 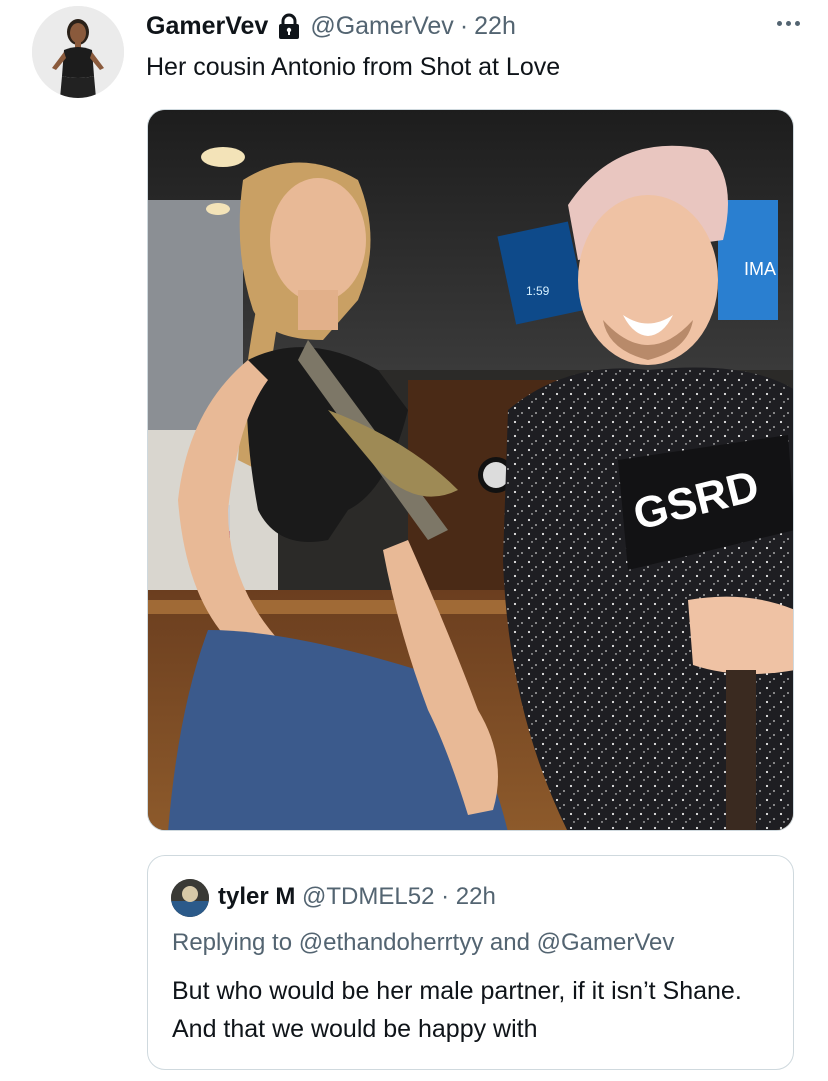 What do you see at coordinates (353, 67) in the screenshot?
I see `tweet-text: Her cousin Antonio from Shot at Love` at bounding box center [353, 67].